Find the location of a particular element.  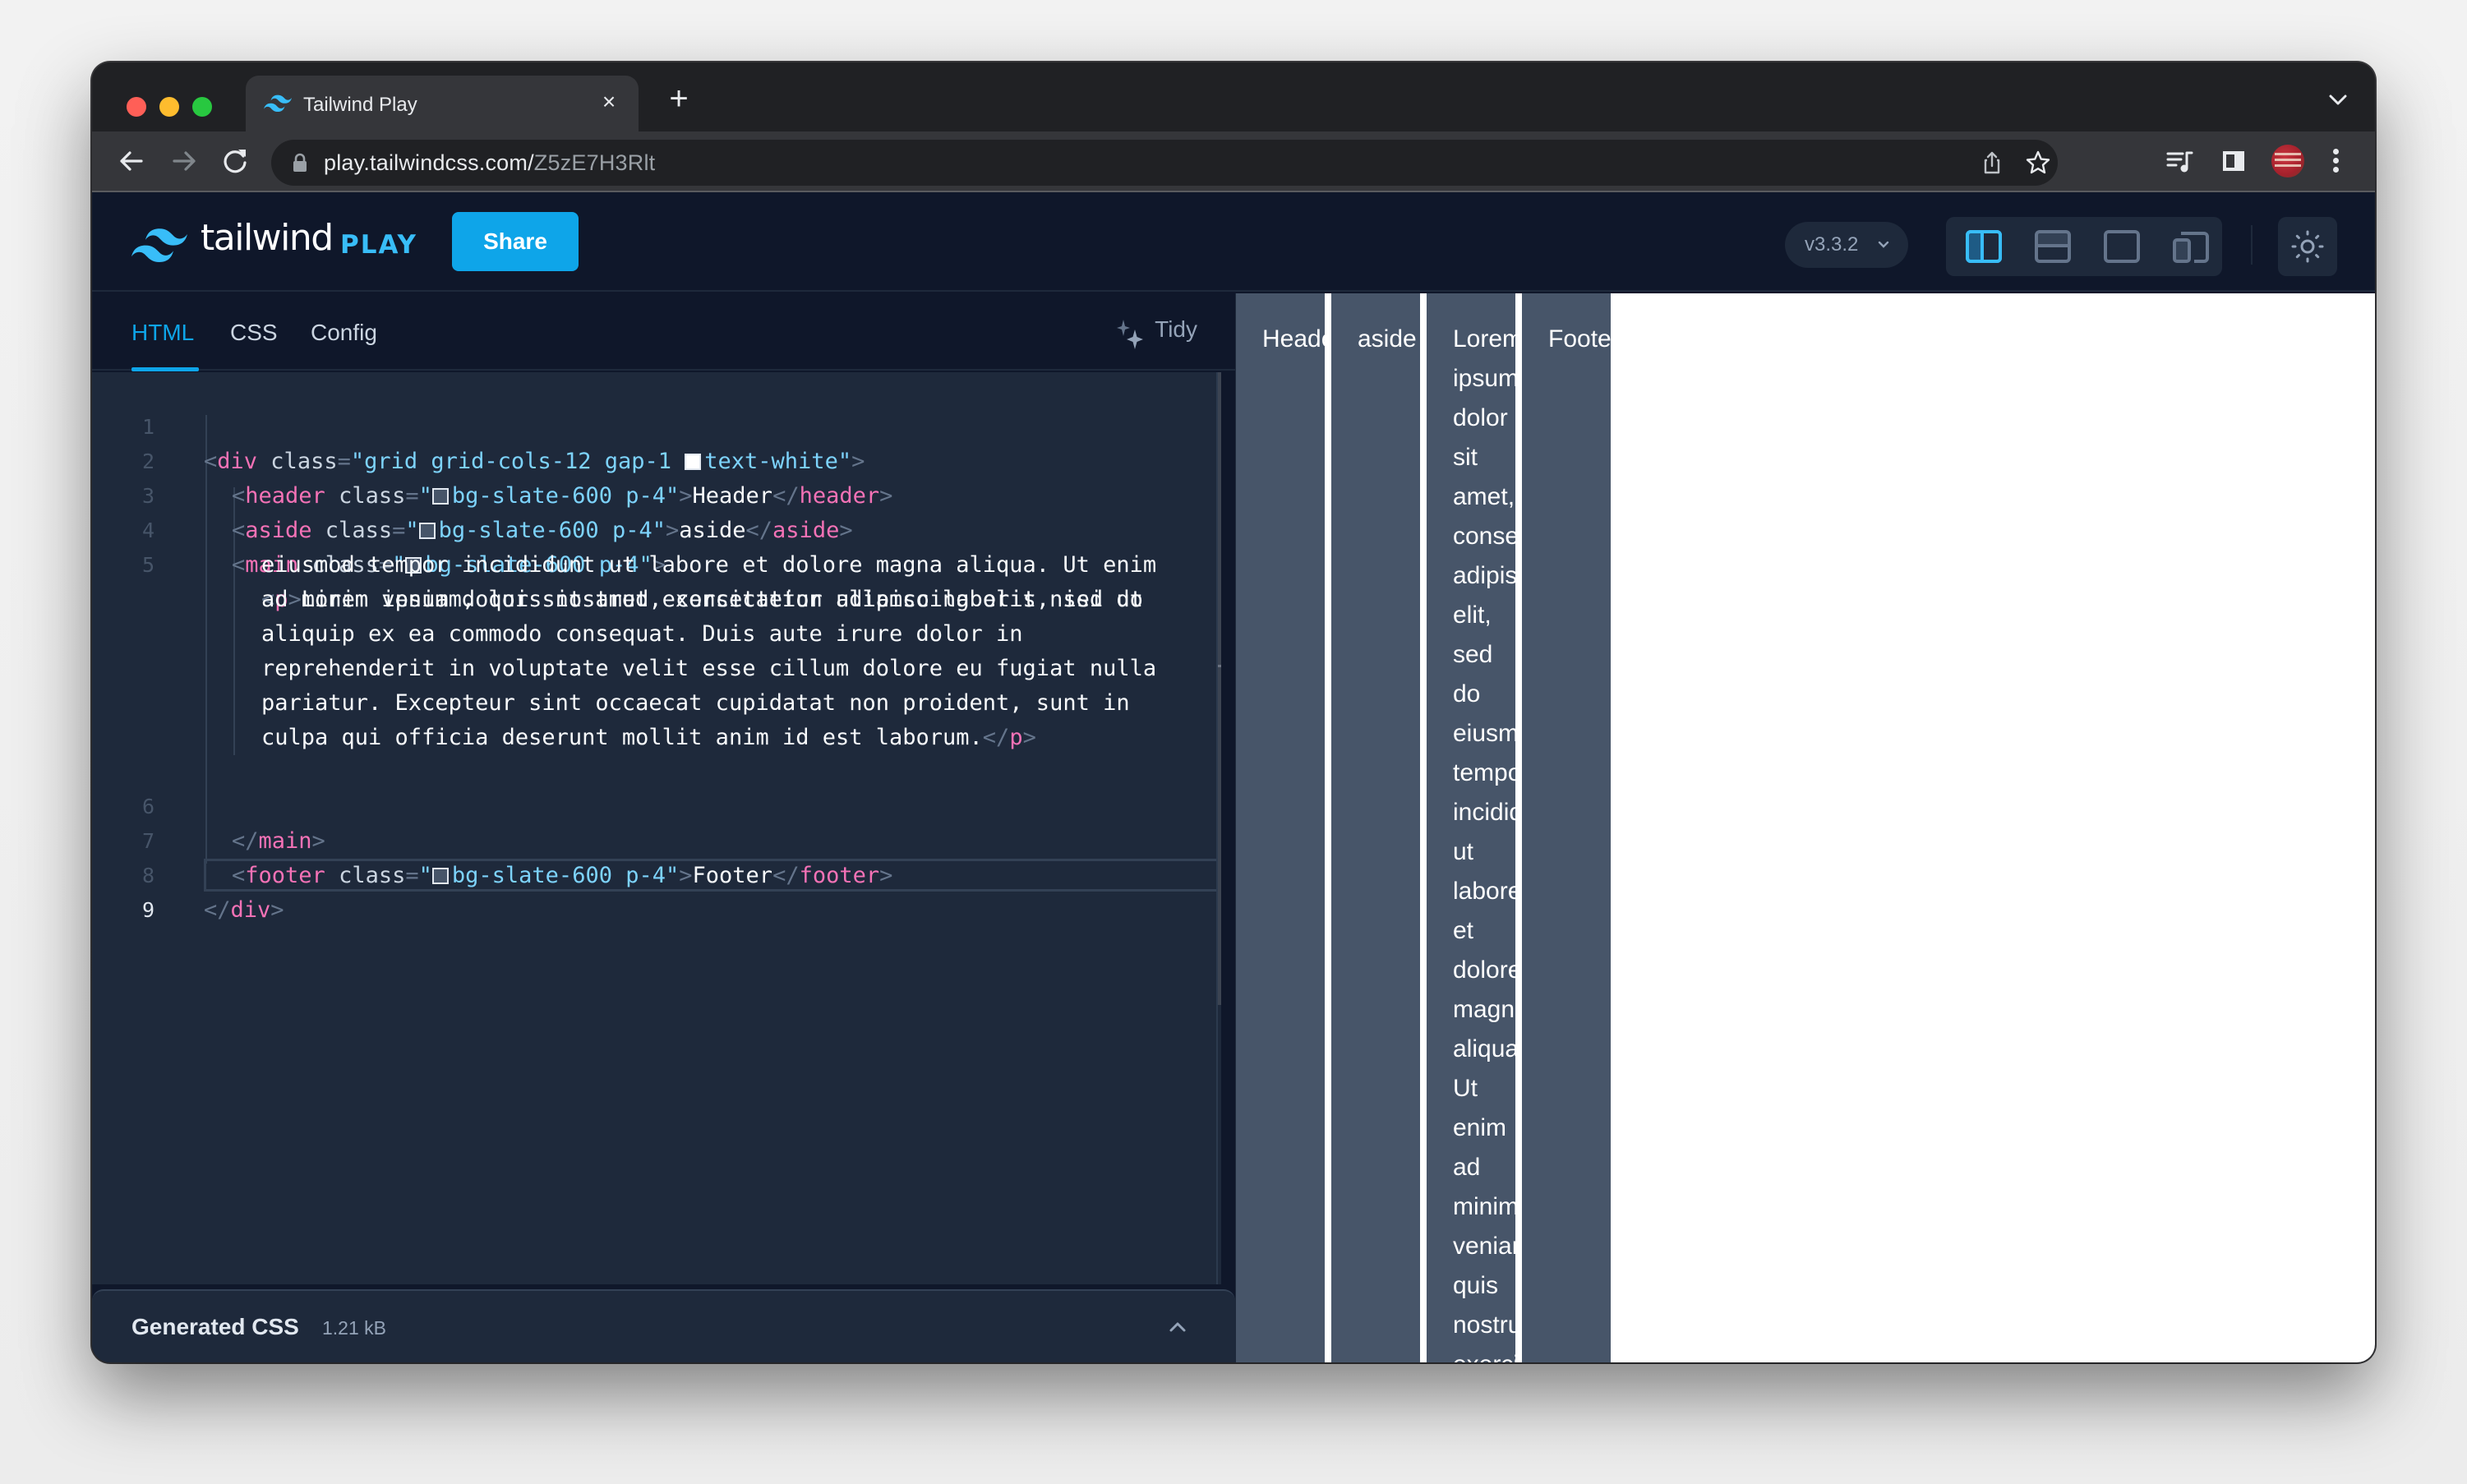

responsive-design-icon is located at coordinates (2191, 248).